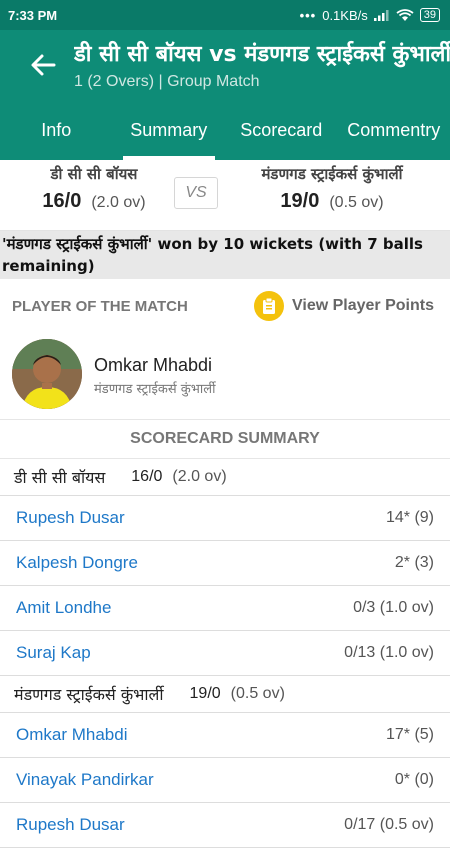 This screenshot has height=848, width=450. I want to click on table-row: Kalpesh Dongre 2* (3), so click(225, 563).